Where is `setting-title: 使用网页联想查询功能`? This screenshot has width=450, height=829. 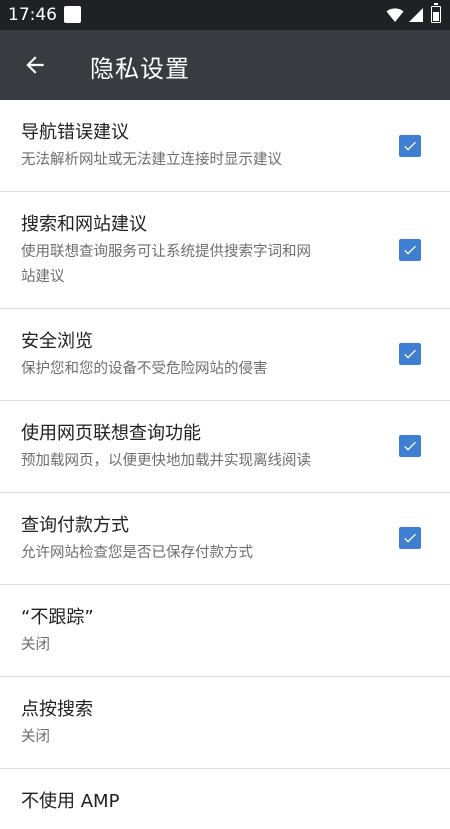 setting-title: 使用网页联想查询功能 is located at coordinates (111, 433).